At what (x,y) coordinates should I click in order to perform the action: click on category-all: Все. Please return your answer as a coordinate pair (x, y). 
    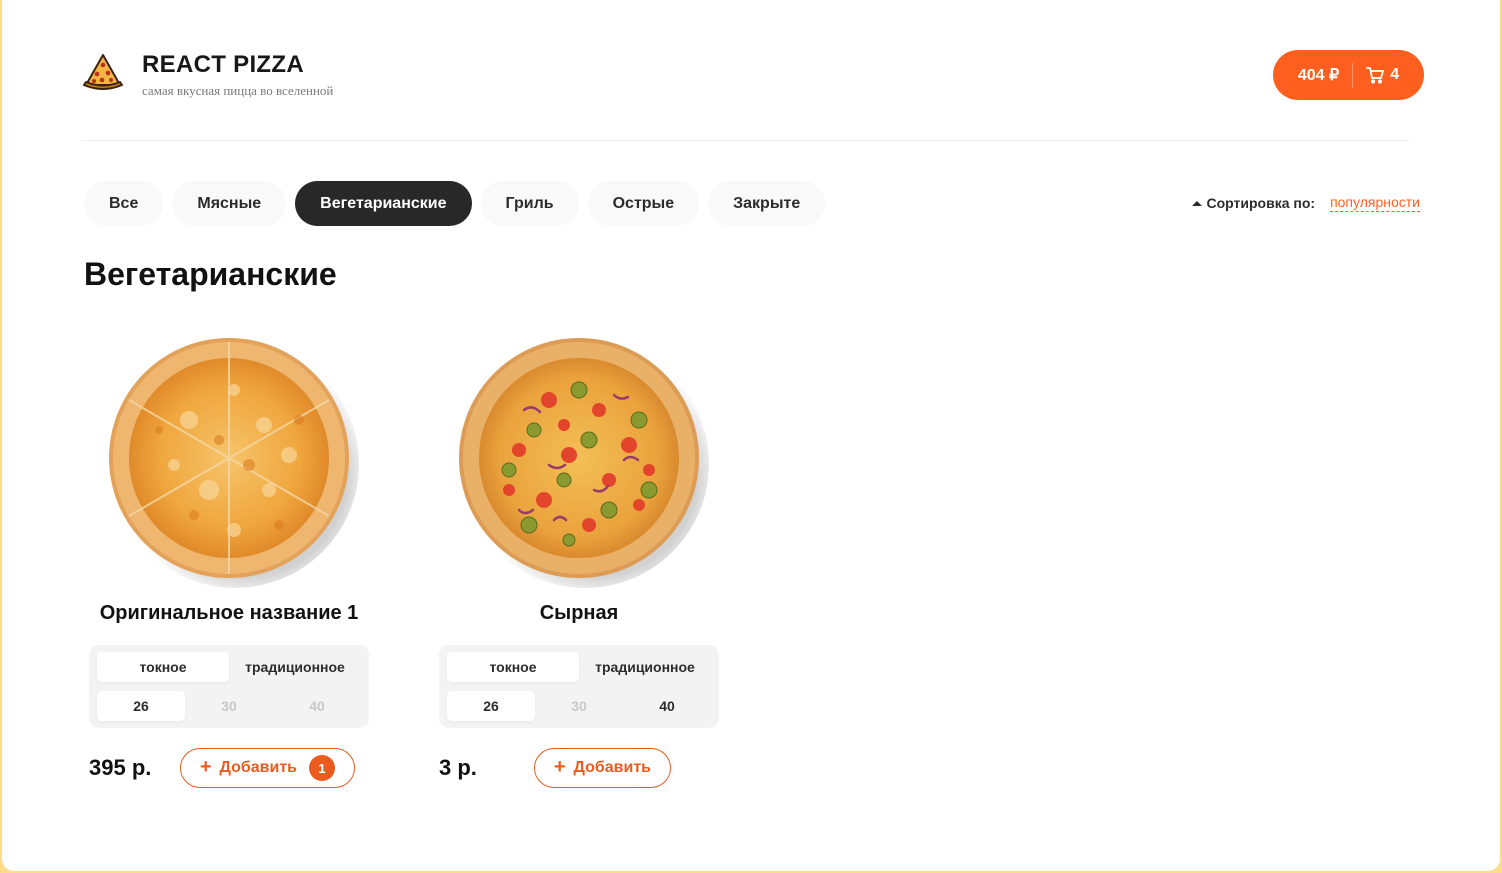
    Looking at the image, I should click on (124, 203).